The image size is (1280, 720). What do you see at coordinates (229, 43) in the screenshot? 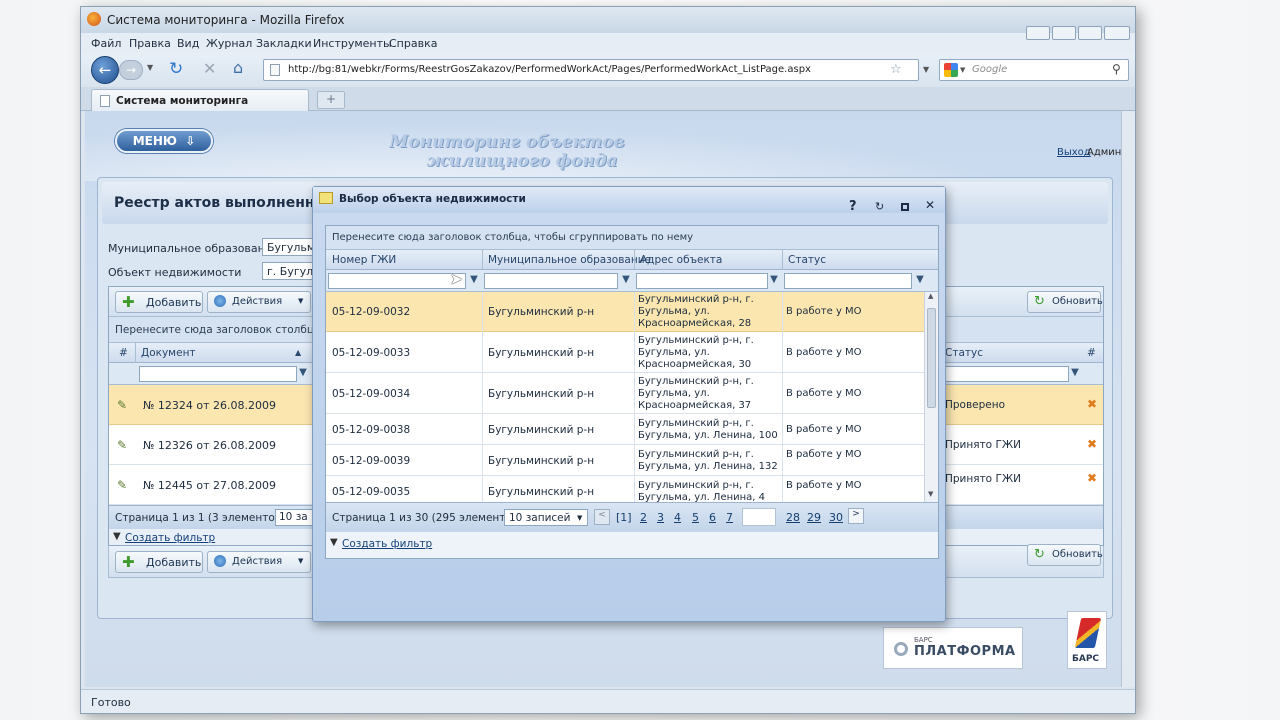
I see `menu-history: Журнал` at bounding box center [229, 43].